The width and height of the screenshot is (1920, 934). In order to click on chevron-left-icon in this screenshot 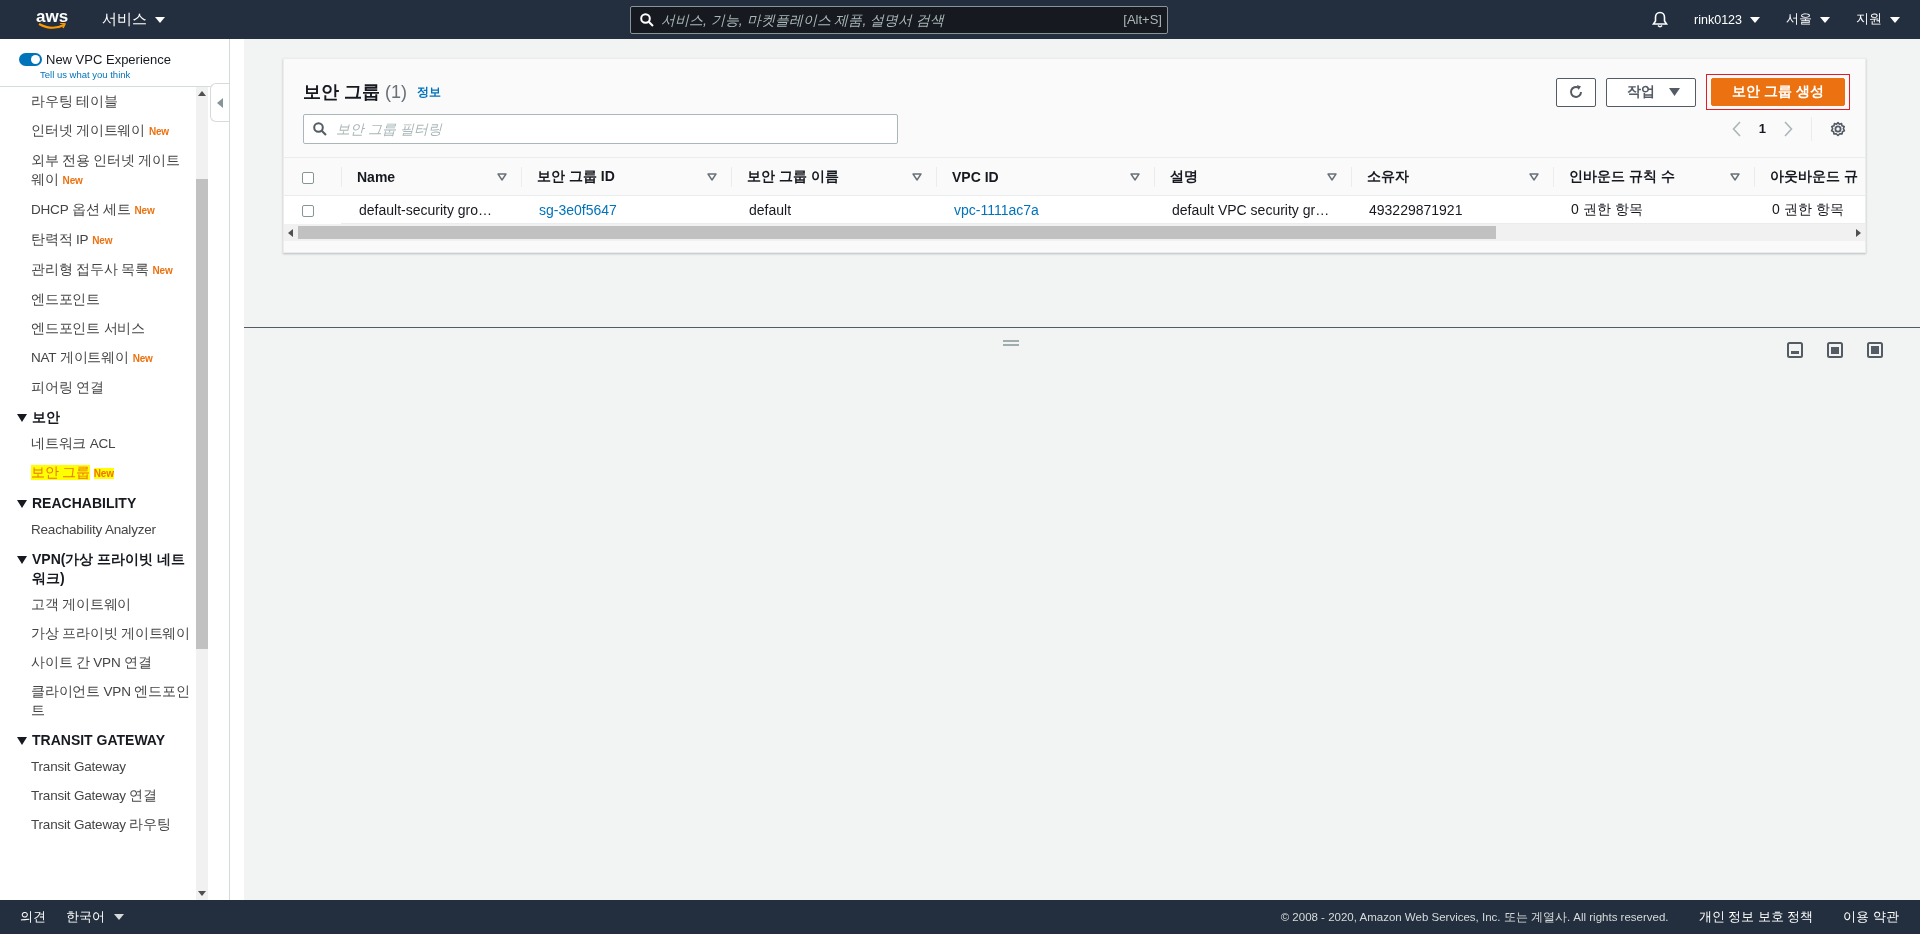, I will do `click(1736, 128)`.